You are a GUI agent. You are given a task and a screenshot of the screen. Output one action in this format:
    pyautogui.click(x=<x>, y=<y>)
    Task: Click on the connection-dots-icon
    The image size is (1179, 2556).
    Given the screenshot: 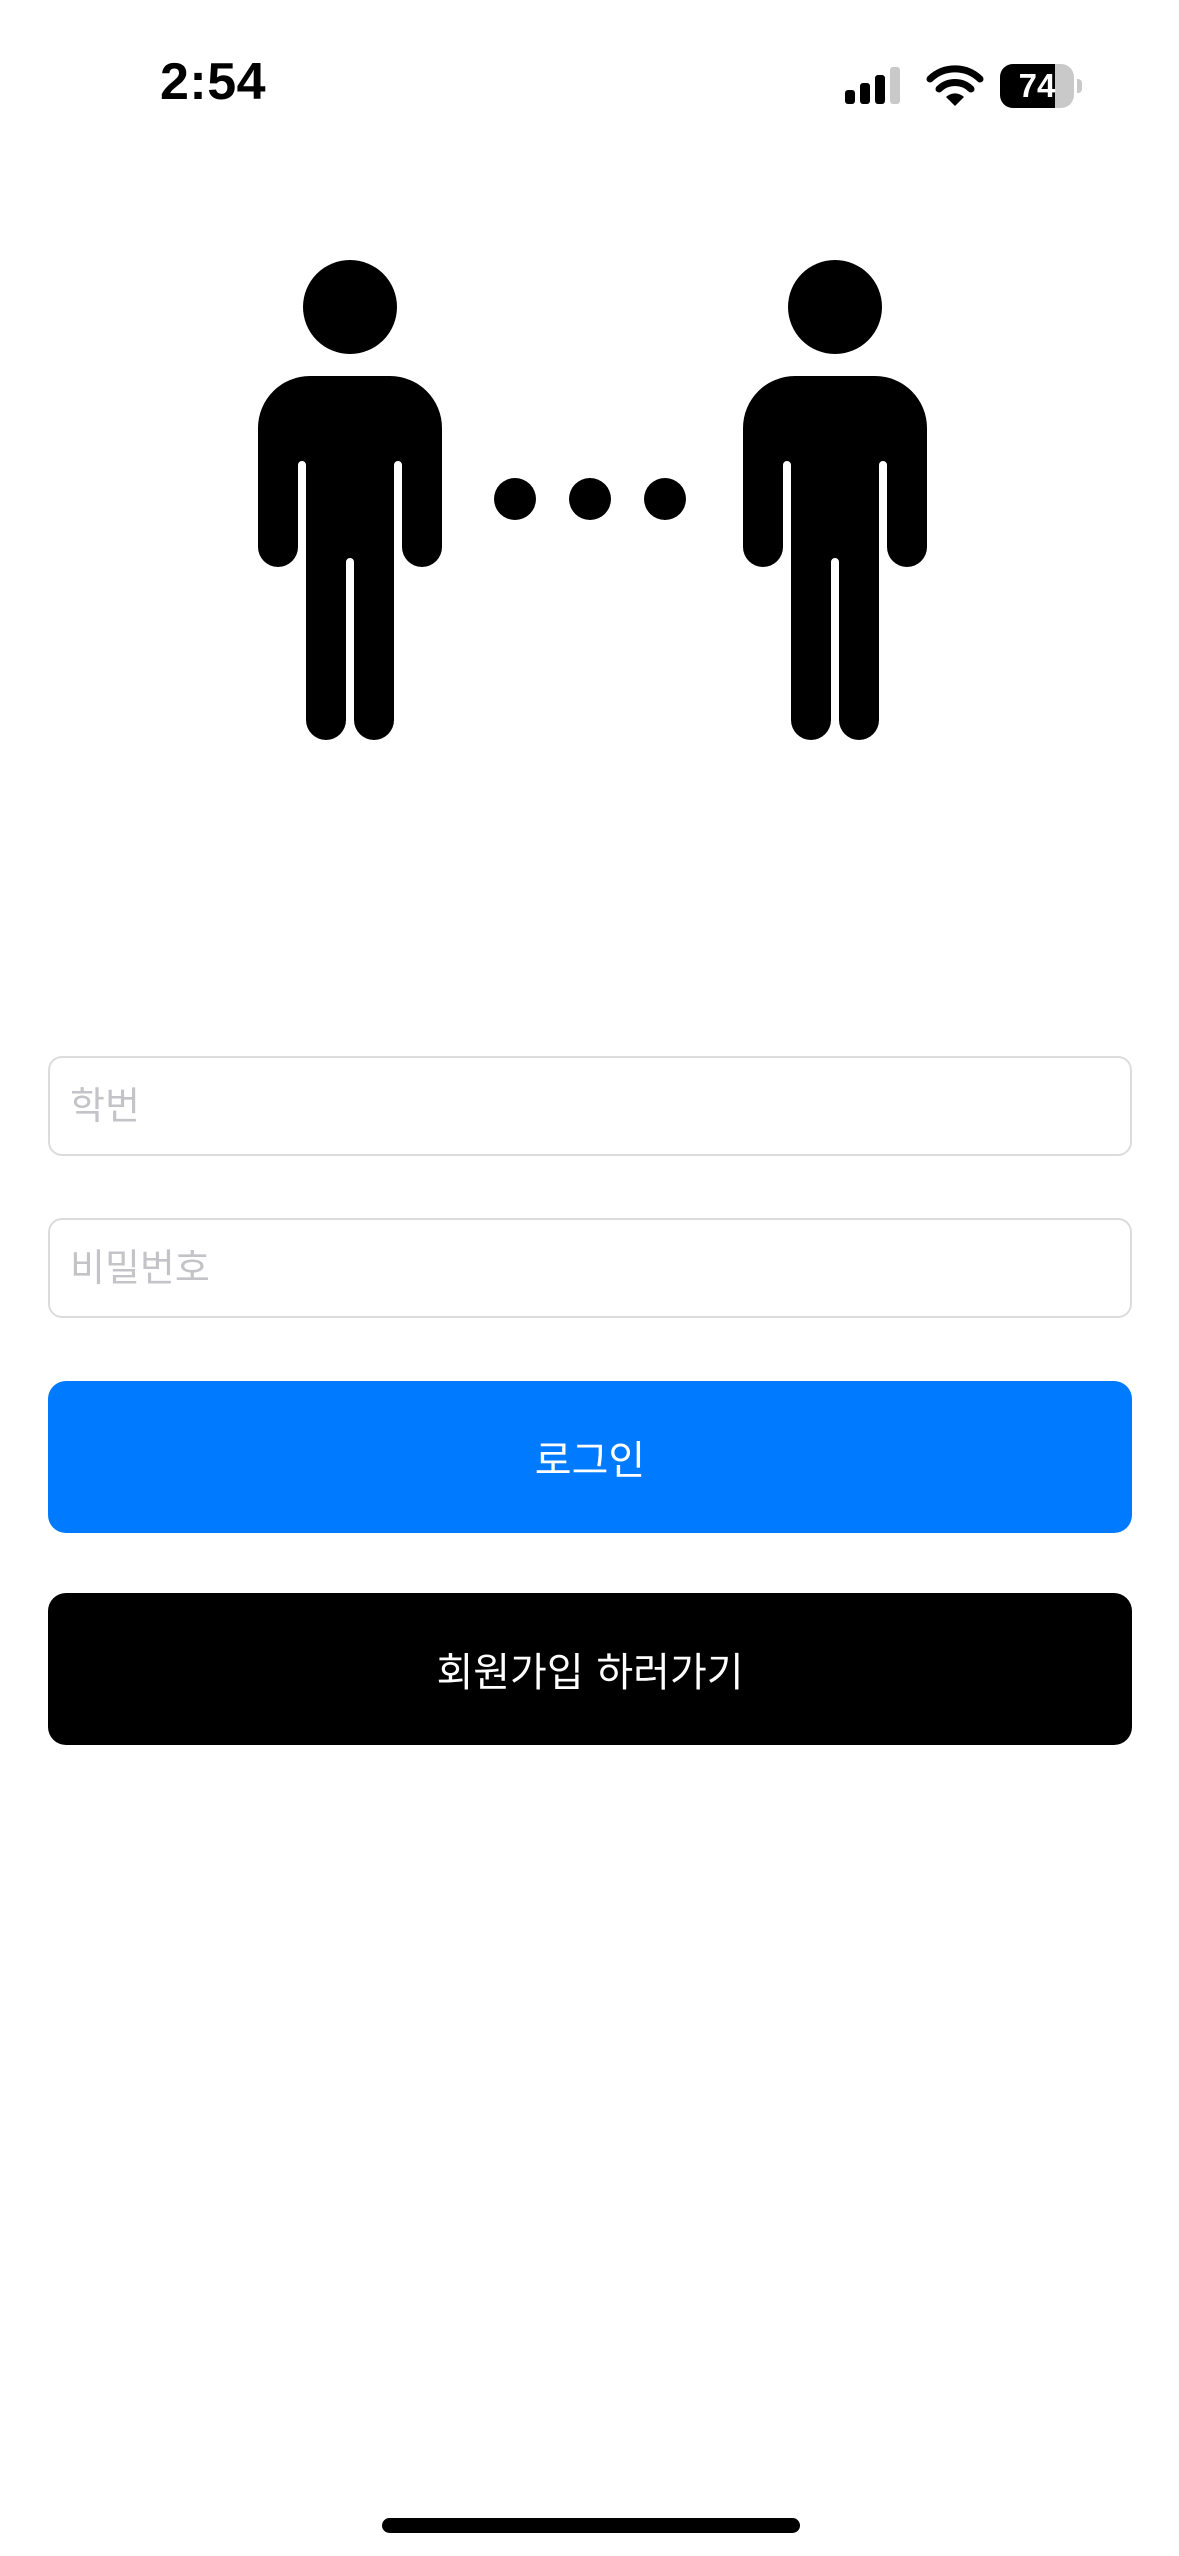 What is the action you would take?
    pyautogui.click(x=590, y=499)
    